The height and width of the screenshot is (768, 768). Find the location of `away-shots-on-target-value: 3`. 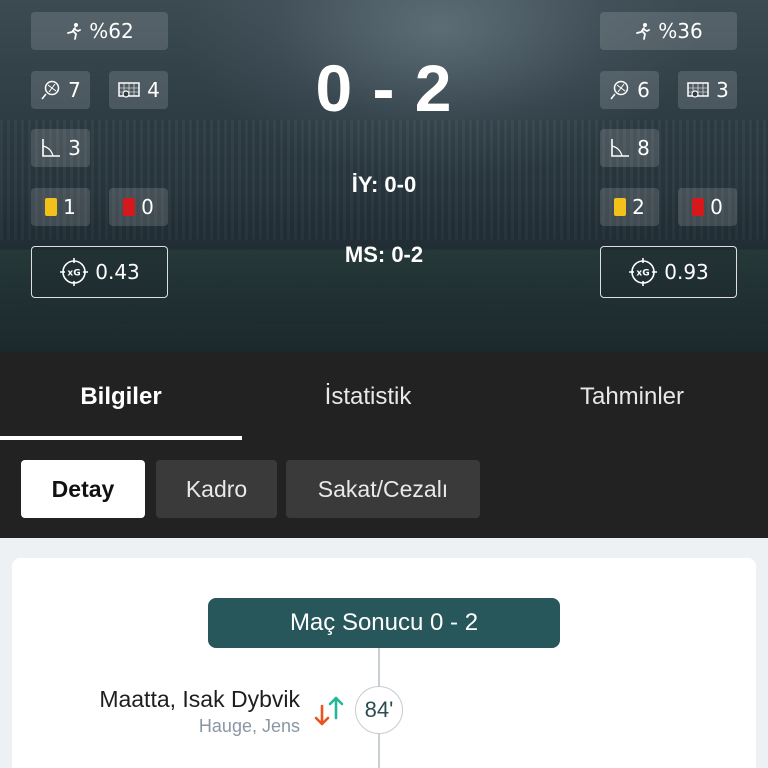

away-shots-on-target-value: 3 is located at coordinates (722, 90).